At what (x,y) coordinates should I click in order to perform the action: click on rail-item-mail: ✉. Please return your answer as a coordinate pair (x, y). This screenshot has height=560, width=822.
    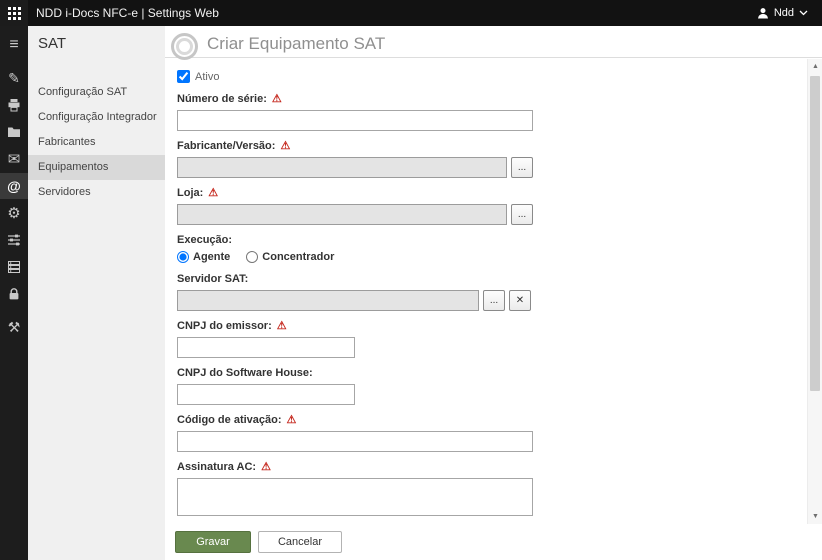
    Looking at the image, I should click on (14, 159).